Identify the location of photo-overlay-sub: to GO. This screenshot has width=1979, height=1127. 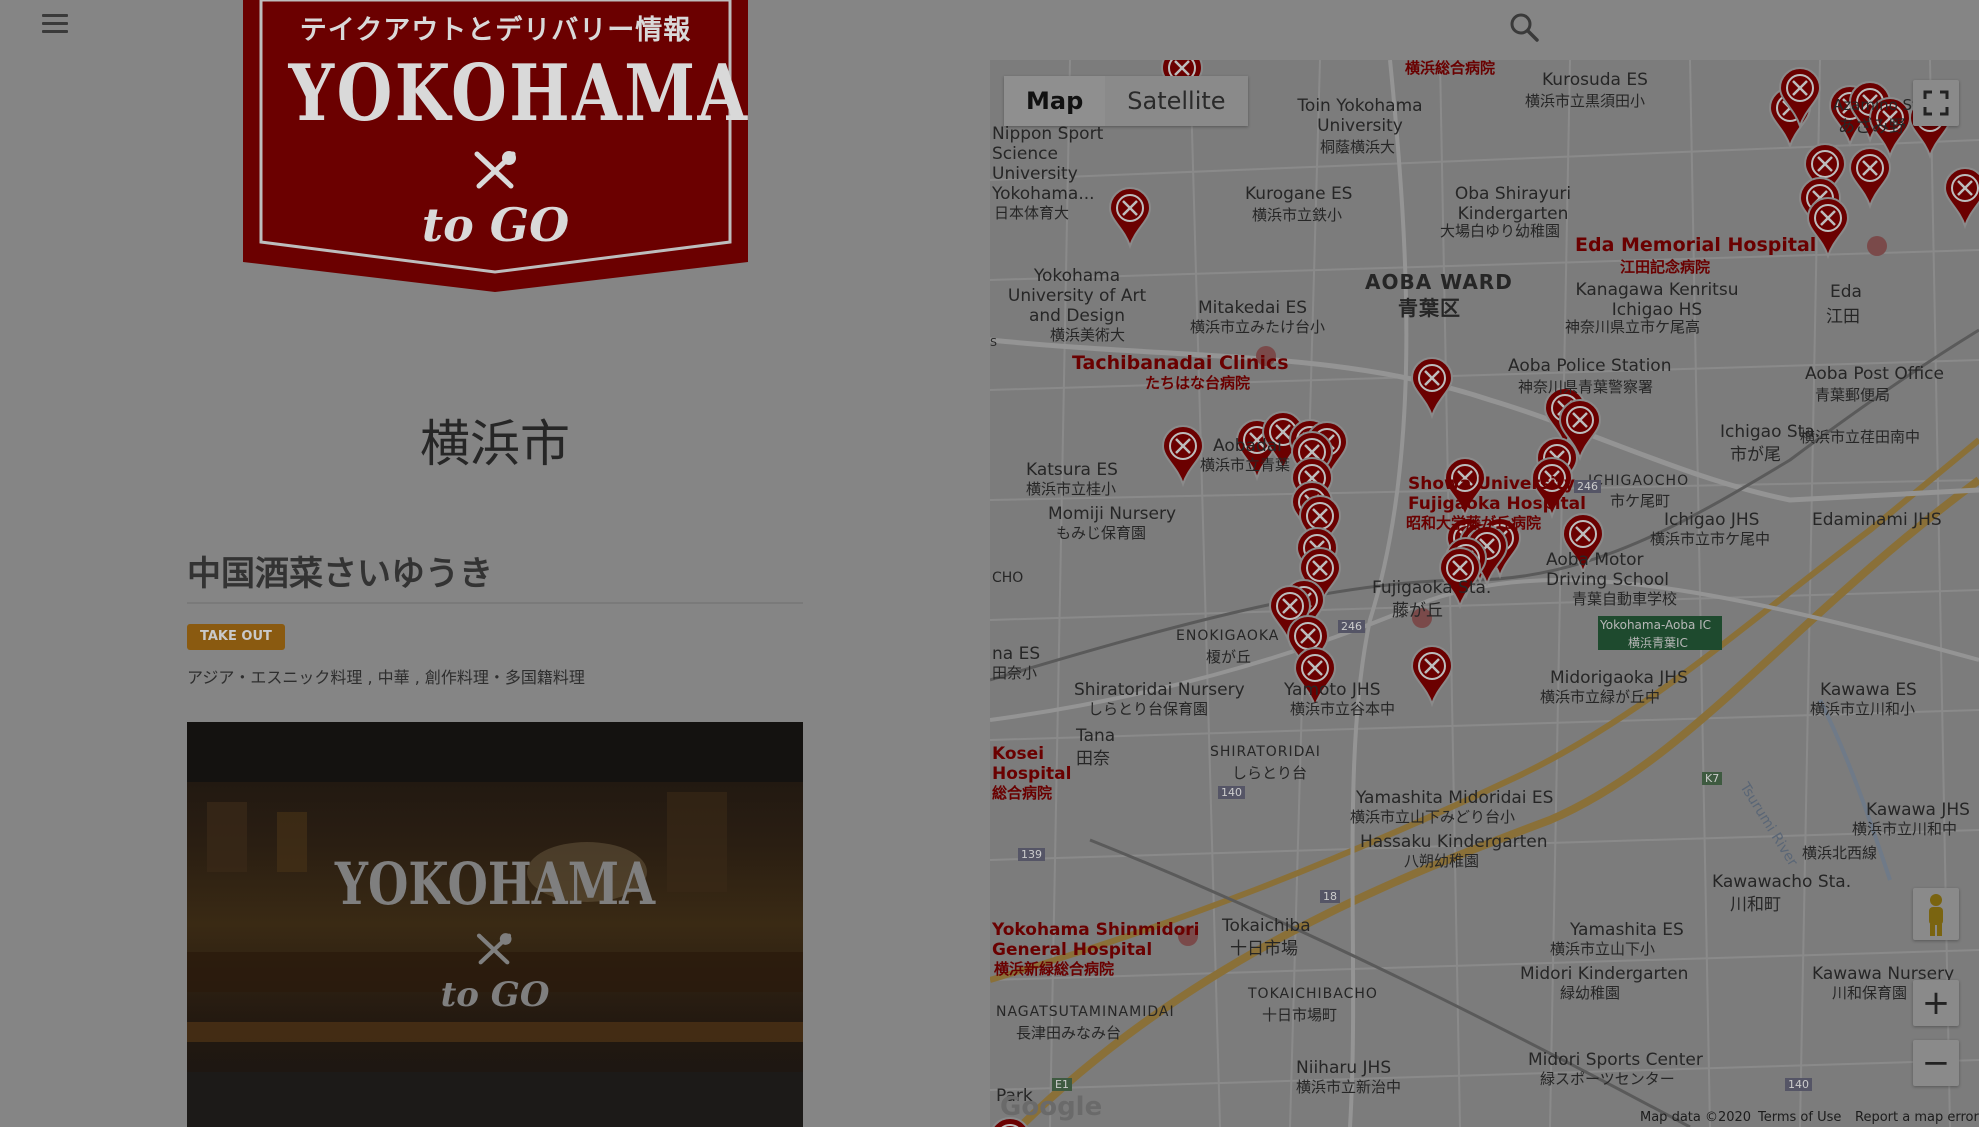
(495, 995).